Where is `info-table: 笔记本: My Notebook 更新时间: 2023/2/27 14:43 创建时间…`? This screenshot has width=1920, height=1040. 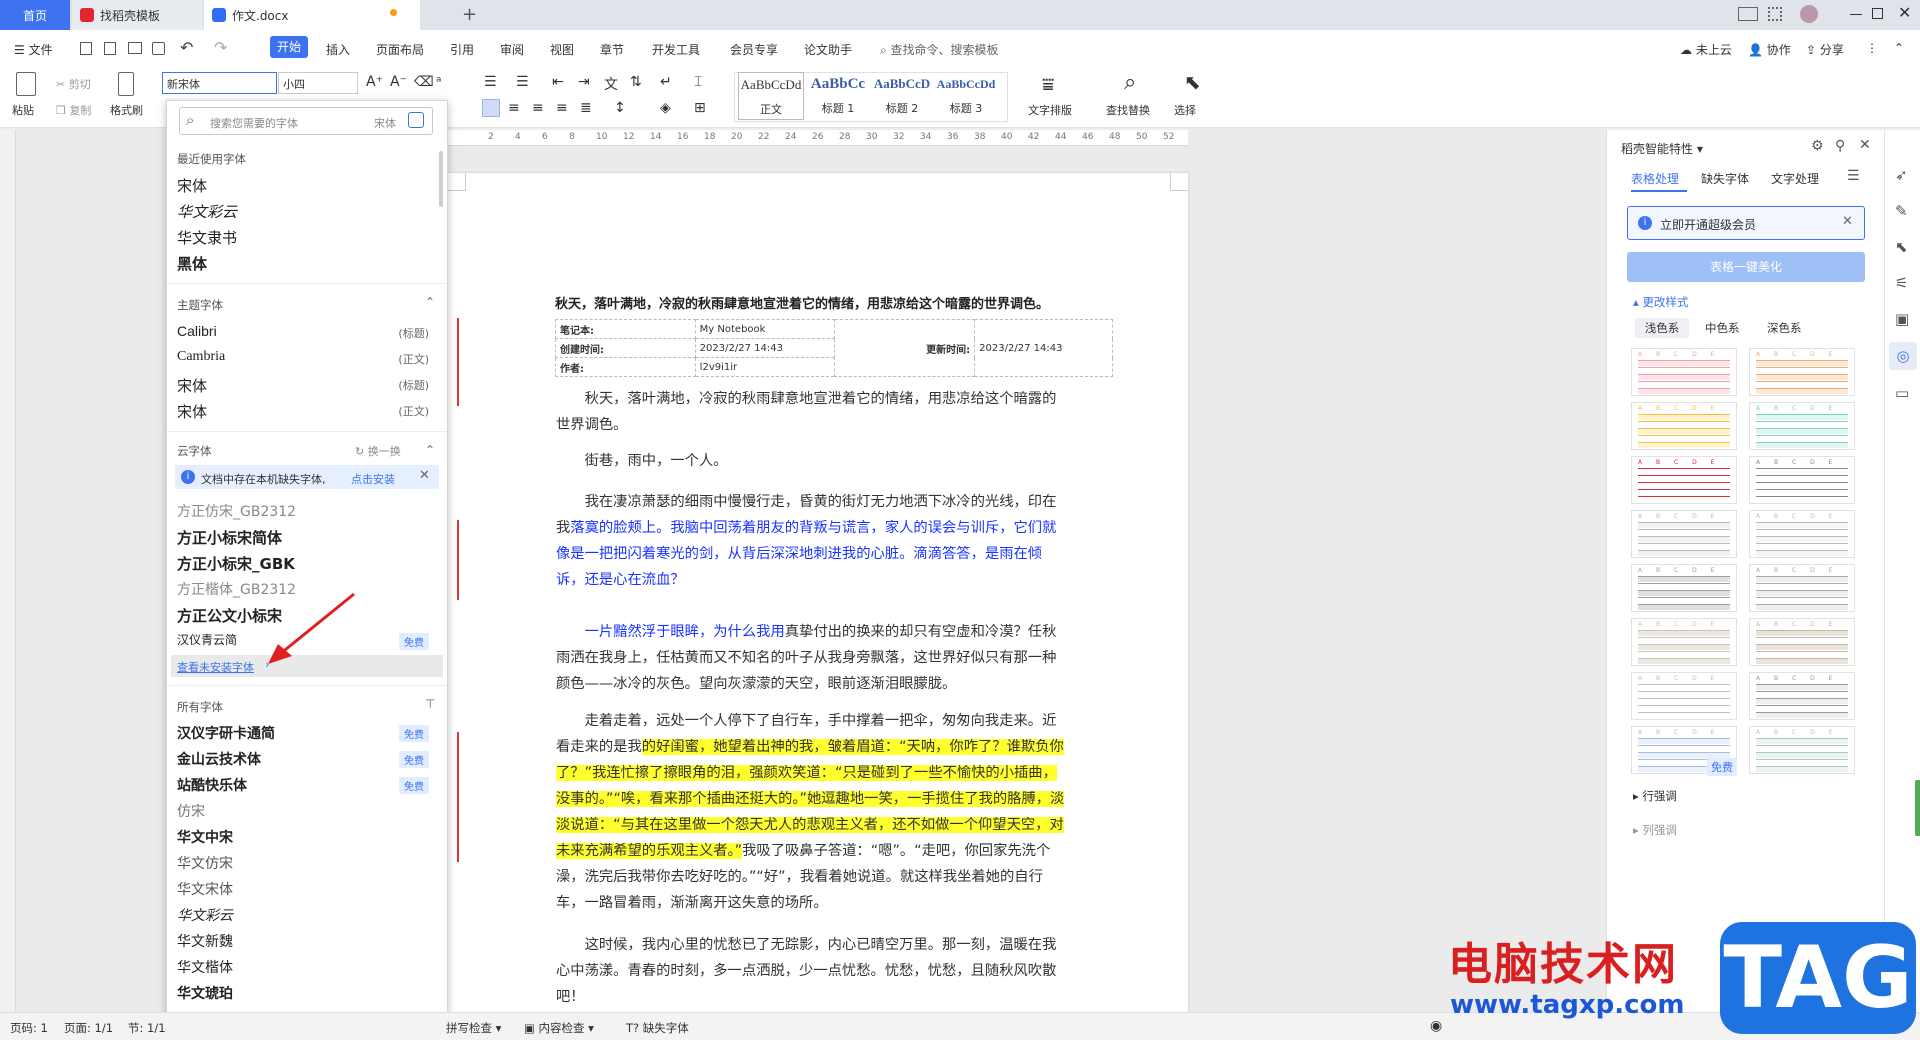 info-table: 笔记本: My Notebook 更新时间: 2023/2/27 14:43 创建时间… is located at coordinates (834, 348).